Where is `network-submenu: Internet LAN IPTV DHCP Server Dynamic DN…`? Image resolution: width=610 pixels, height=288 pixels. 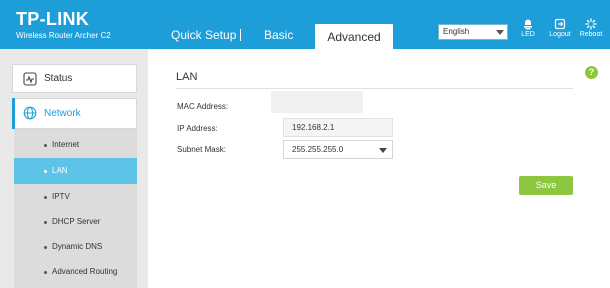 network-submenu: Internet LAN IPTV DHCP Server Dynamic DN… is located at coordinates (75, 208).